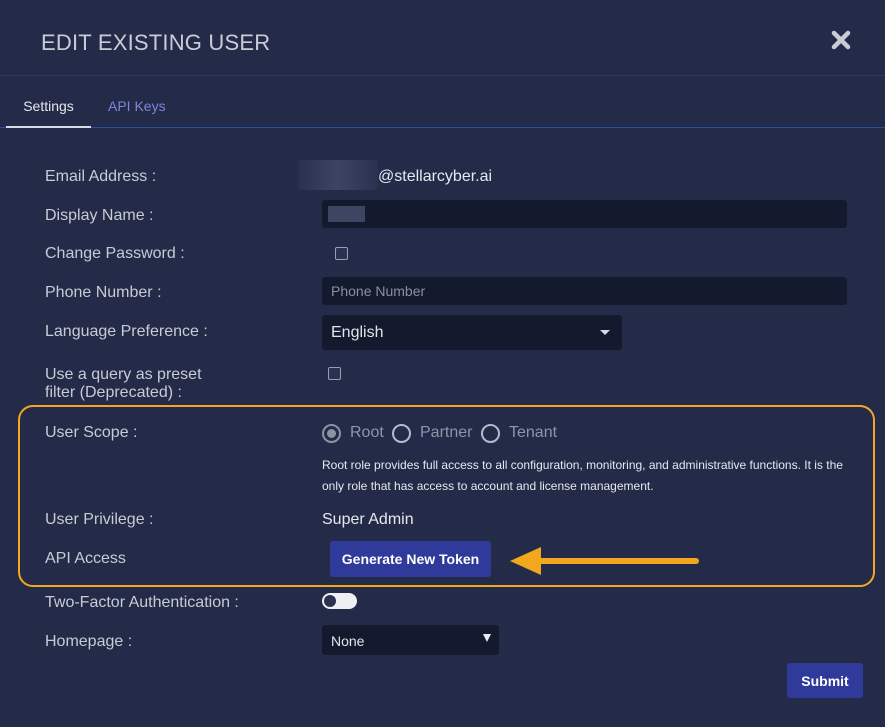 The image size is (885, 727). I want to click on tab-api-keys: API Keys, so click(137, 107).